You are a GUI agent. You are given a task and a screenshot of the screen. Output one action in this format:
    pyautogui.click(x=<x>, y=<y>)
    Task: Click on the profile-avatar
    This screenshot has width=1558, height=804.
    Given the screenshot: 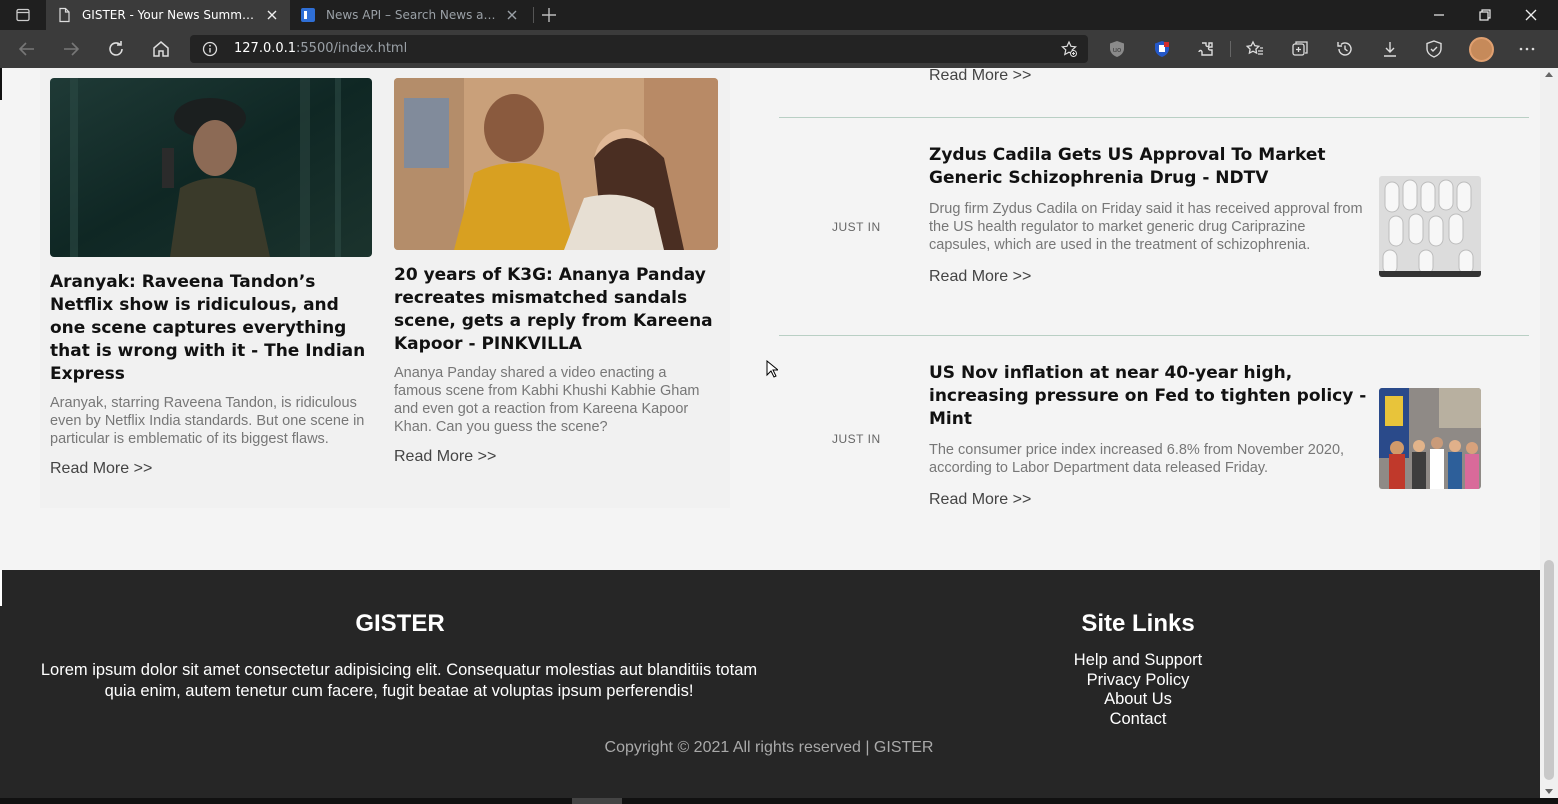 What is the action you would take?
    pyautogui.click(x=1481, y=49)
    